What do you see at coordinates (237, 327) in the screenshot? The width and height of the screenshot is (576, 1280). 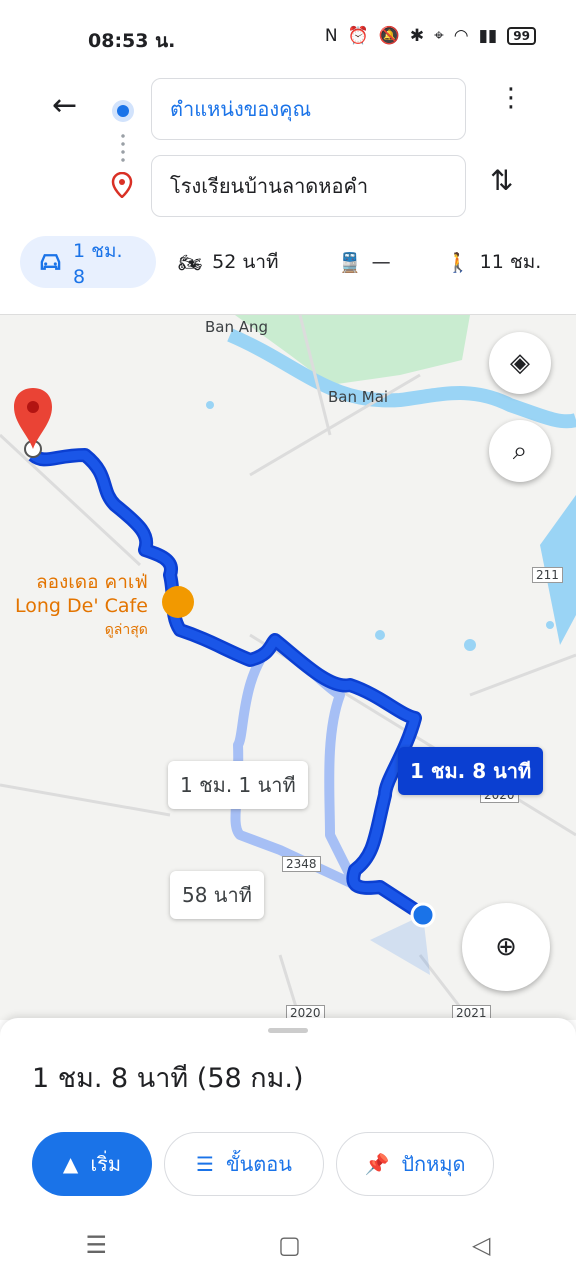 I see `place-label: Ban Ang` at bounding box center [237, 327].